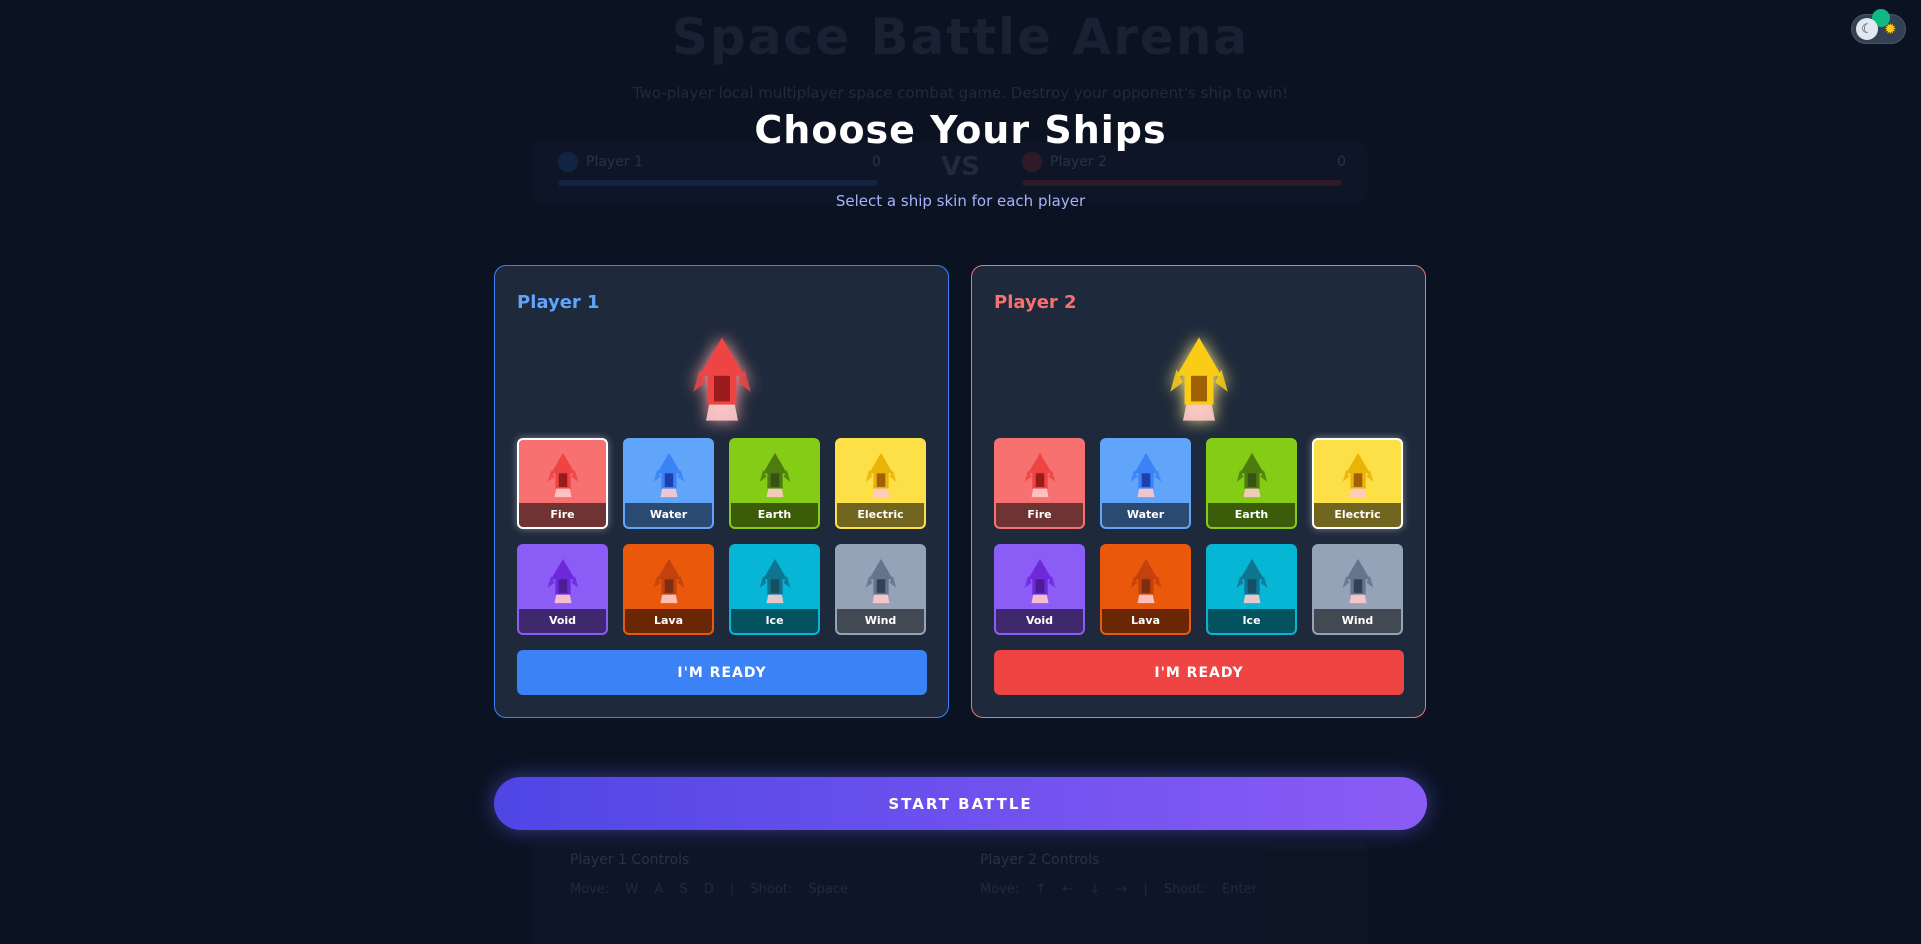 Image resolution: width=1921 pixels, height=944 pixels. What do you see at coordinates (614, 162) in the screenshot?
I see `scoreboard-player1-name: Player 1` at bounding box center [614, 162].